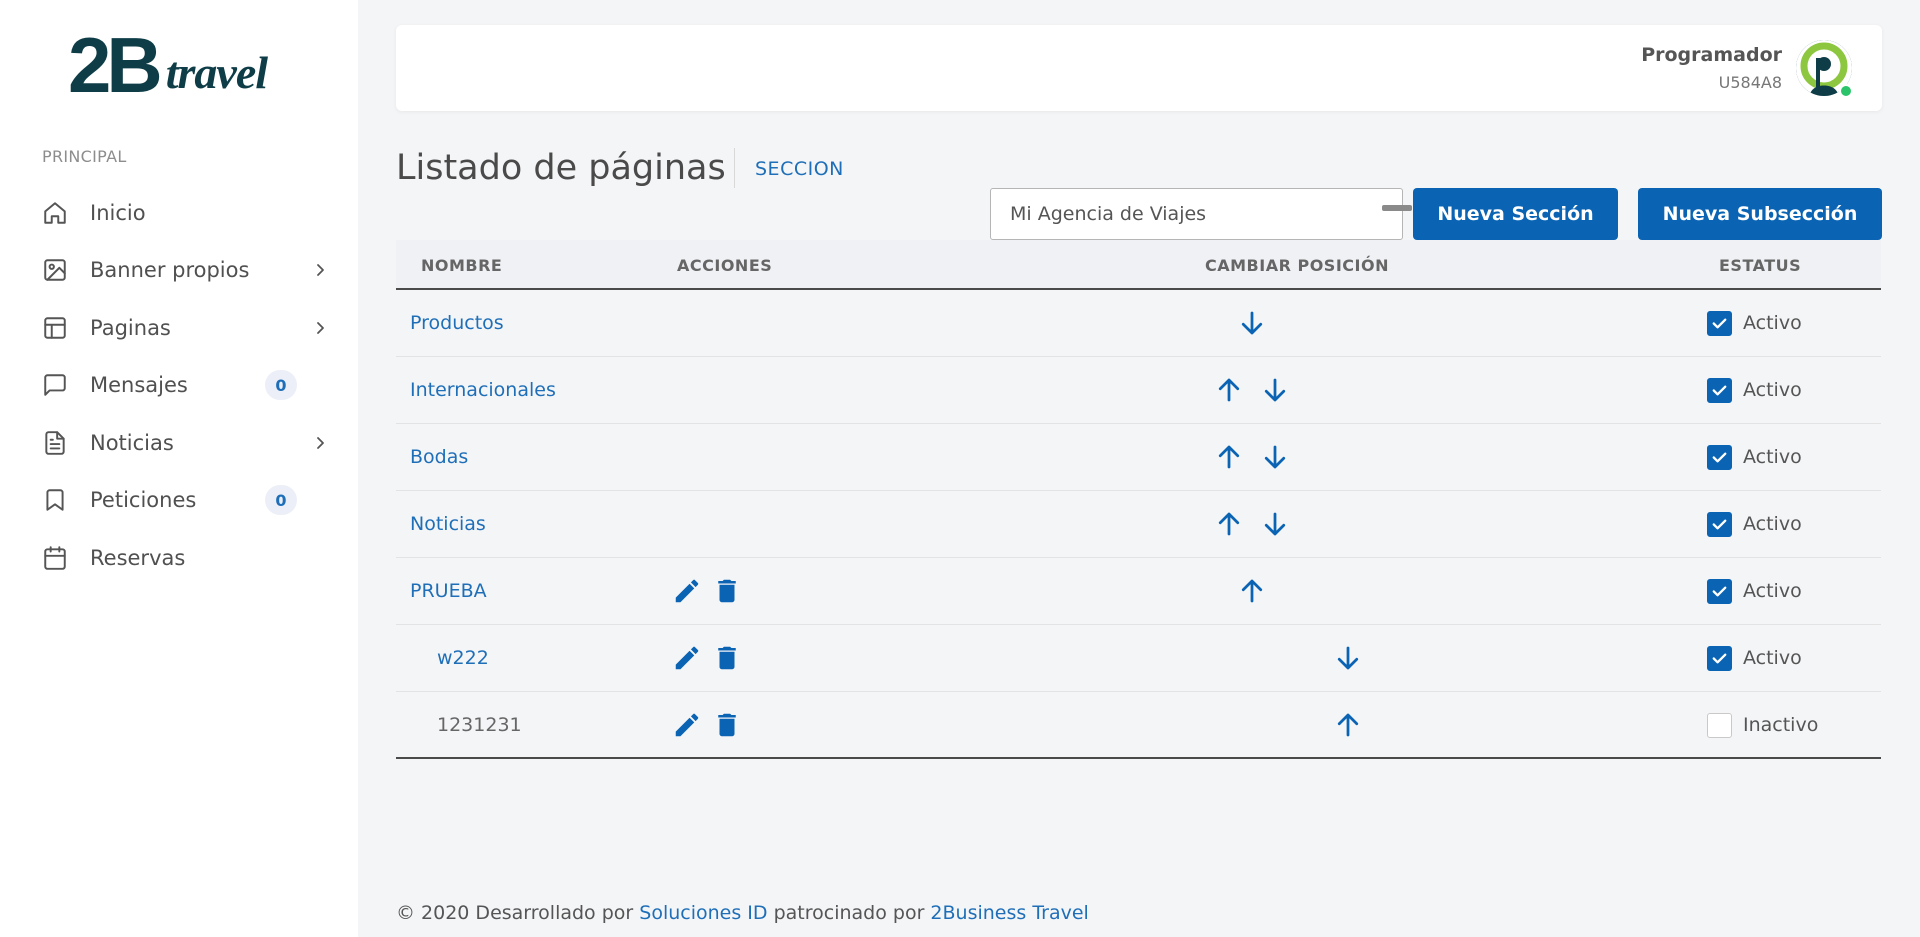 This screenshot has height=937, width=1920. I want to click on sidebar-item-banner-propios: Banner propios, so click(179, 271).